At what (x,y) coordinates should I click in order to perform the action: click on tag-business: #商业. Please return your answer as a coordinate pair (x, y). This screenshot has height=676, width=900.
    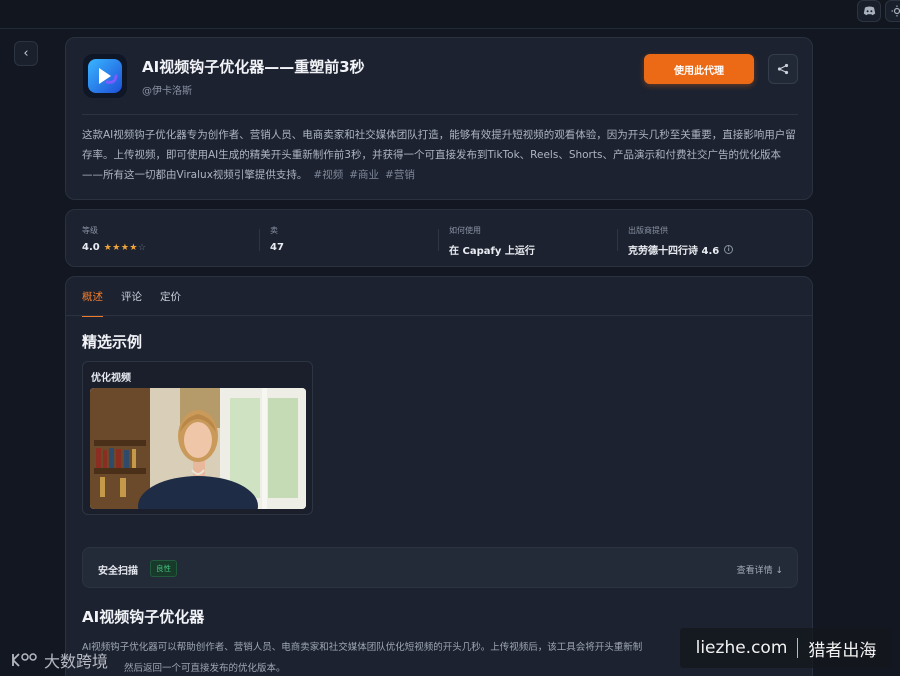
    Looking at the image, I should click on (364, 175).